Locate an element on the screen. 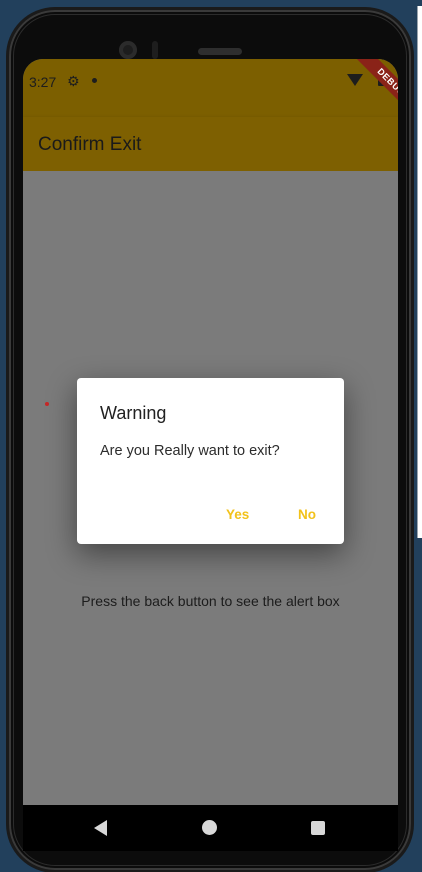 This screenshot has width=422, height=872. app-bar-title: Confirm Exit is located at coordinates (90, 144).